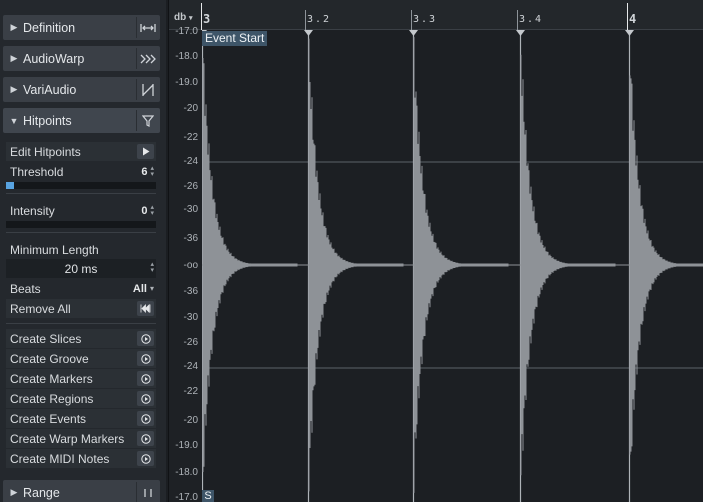 Image resolution: width=703 pixels, height=502 pixels. What do you see at coordinates (141, 289) in the screenshot?
I see `beats-value: All` at bounding box center [141, 289].